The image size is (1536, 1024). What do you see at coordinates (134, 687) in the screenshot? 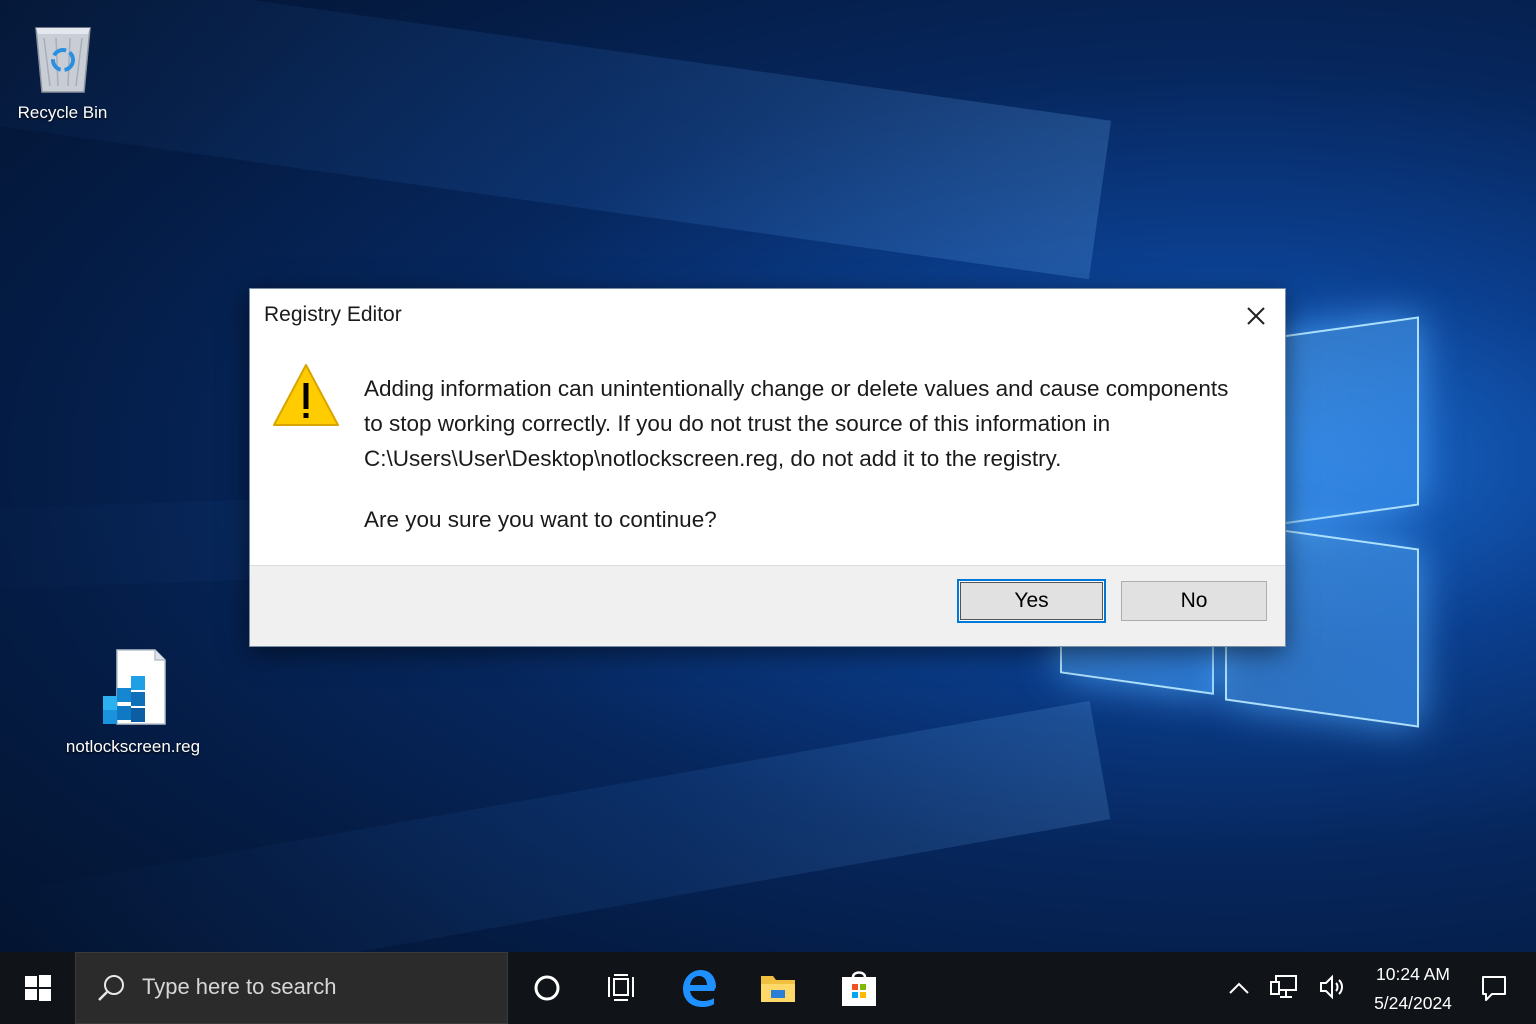
I see `registry-file-icon` at bounding box center [134, 687].